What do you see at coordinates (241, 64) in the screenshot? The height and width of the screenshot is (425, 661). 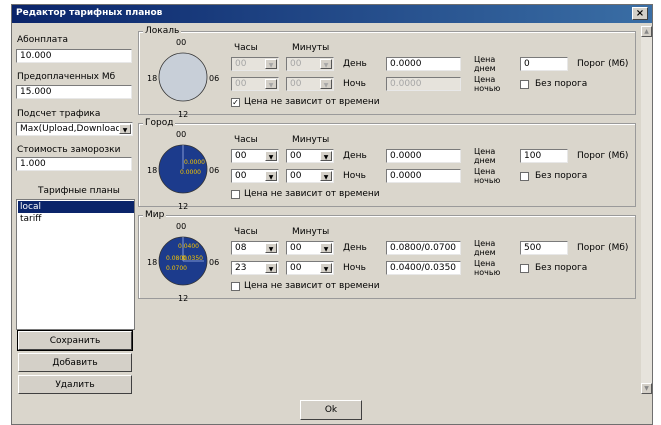 I see `day-hour-value: 00` at bounding box center [241, 64].